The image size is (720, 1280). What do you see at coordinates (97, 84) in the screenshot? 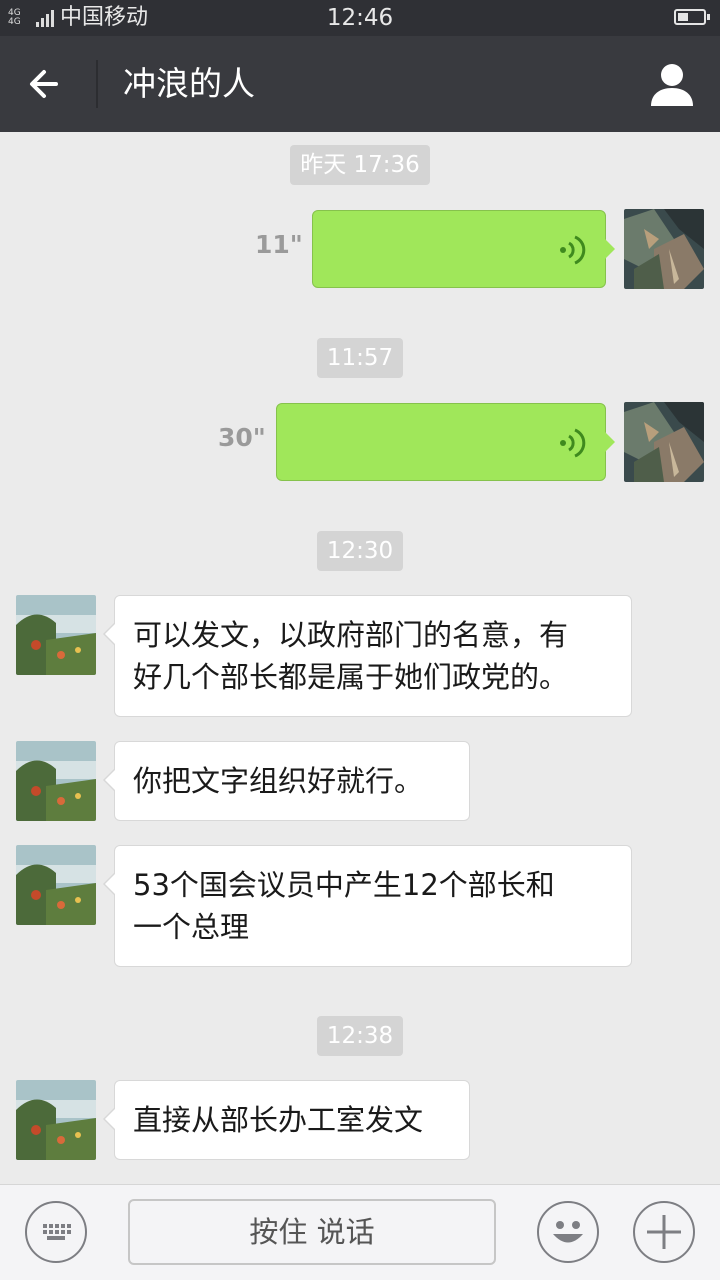
I see `header-divider` at bounding box center [97, 84].